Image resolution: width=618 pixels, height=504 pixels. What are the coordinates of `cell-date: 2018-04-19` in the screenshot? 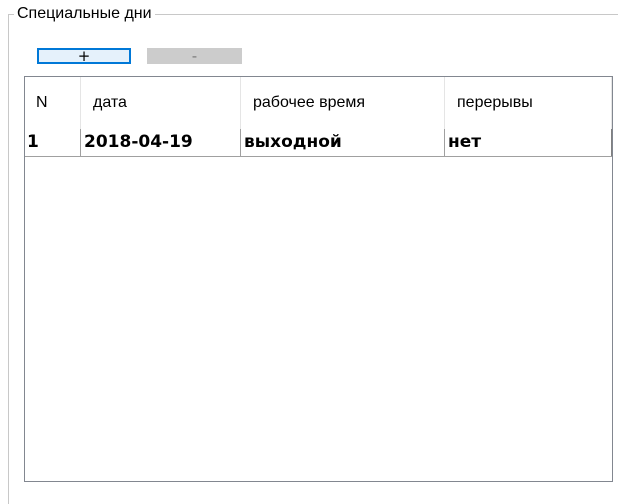 It's located at (161, 142).